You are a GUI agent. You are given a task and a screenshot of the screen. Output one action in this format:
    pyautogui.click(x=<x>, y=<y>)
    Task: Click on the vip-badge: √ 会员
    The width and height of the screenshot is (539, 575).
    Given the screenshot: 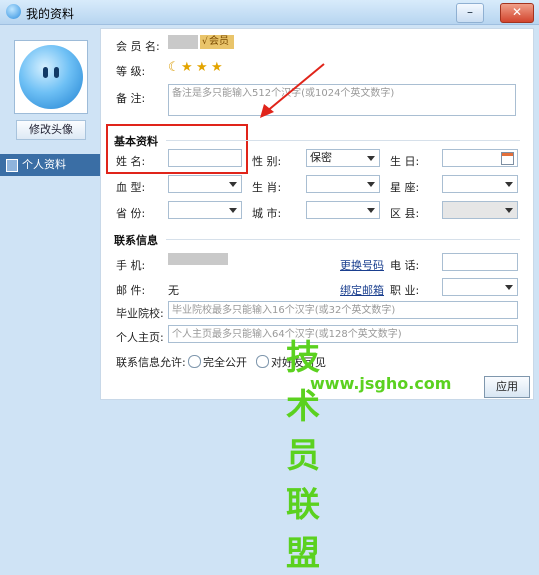 What is the action you would take?
    pyautogui.click(x=217, y=42)
    